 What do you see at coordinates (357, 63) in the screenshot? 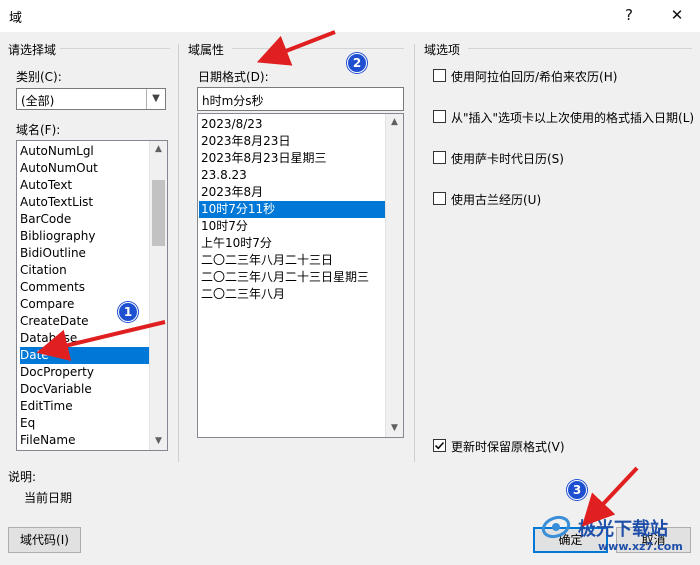
I see `annotation-badge-2: 2` at bounding box center [357, 63].